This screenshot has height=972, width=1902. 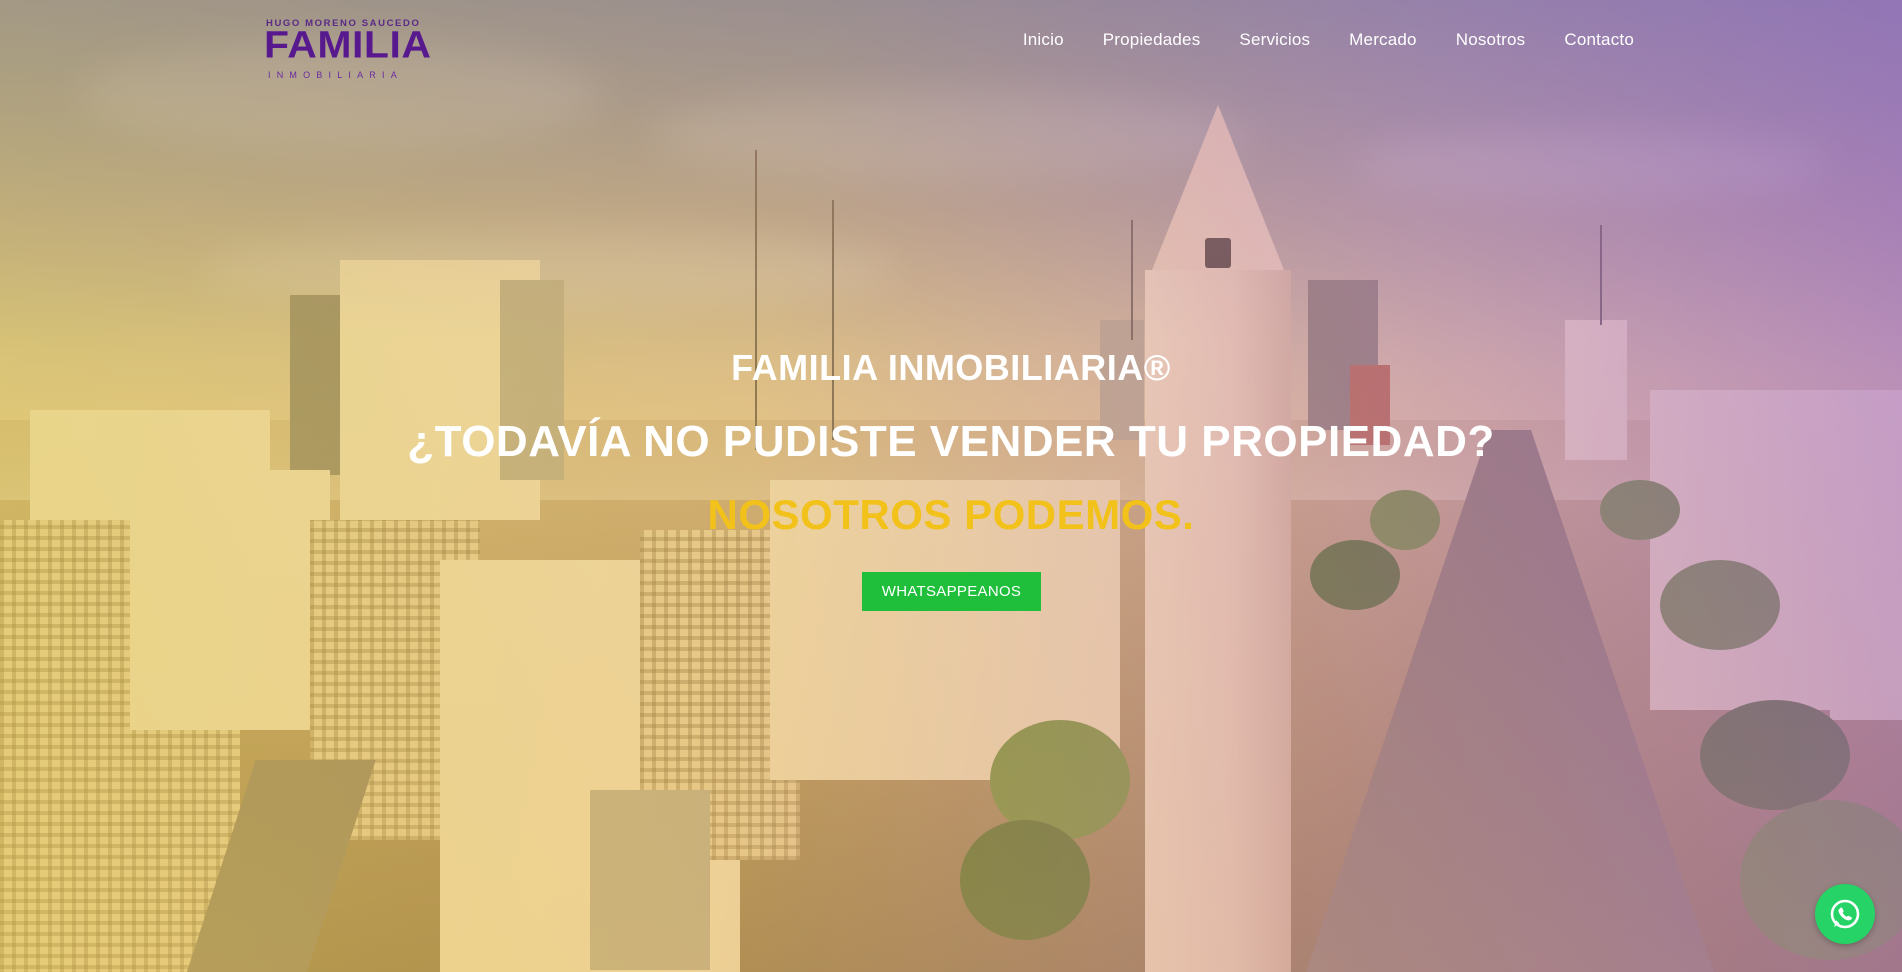 What do you see at coordinates (951, 441) in the screenshot?
I see `hero-headline: ¿TODAVÍA NO PUDISTE VENDER TU PROPIEDAD?` at bounding box center [951, 441].